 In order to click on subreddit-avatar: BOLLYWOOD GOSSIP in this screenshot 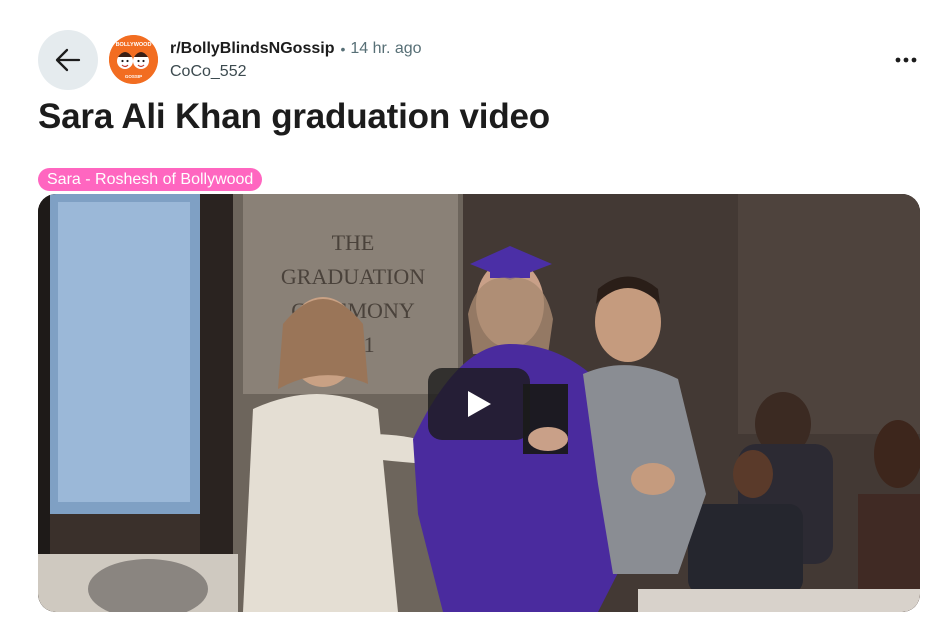, I will do `click(133, 59)`.